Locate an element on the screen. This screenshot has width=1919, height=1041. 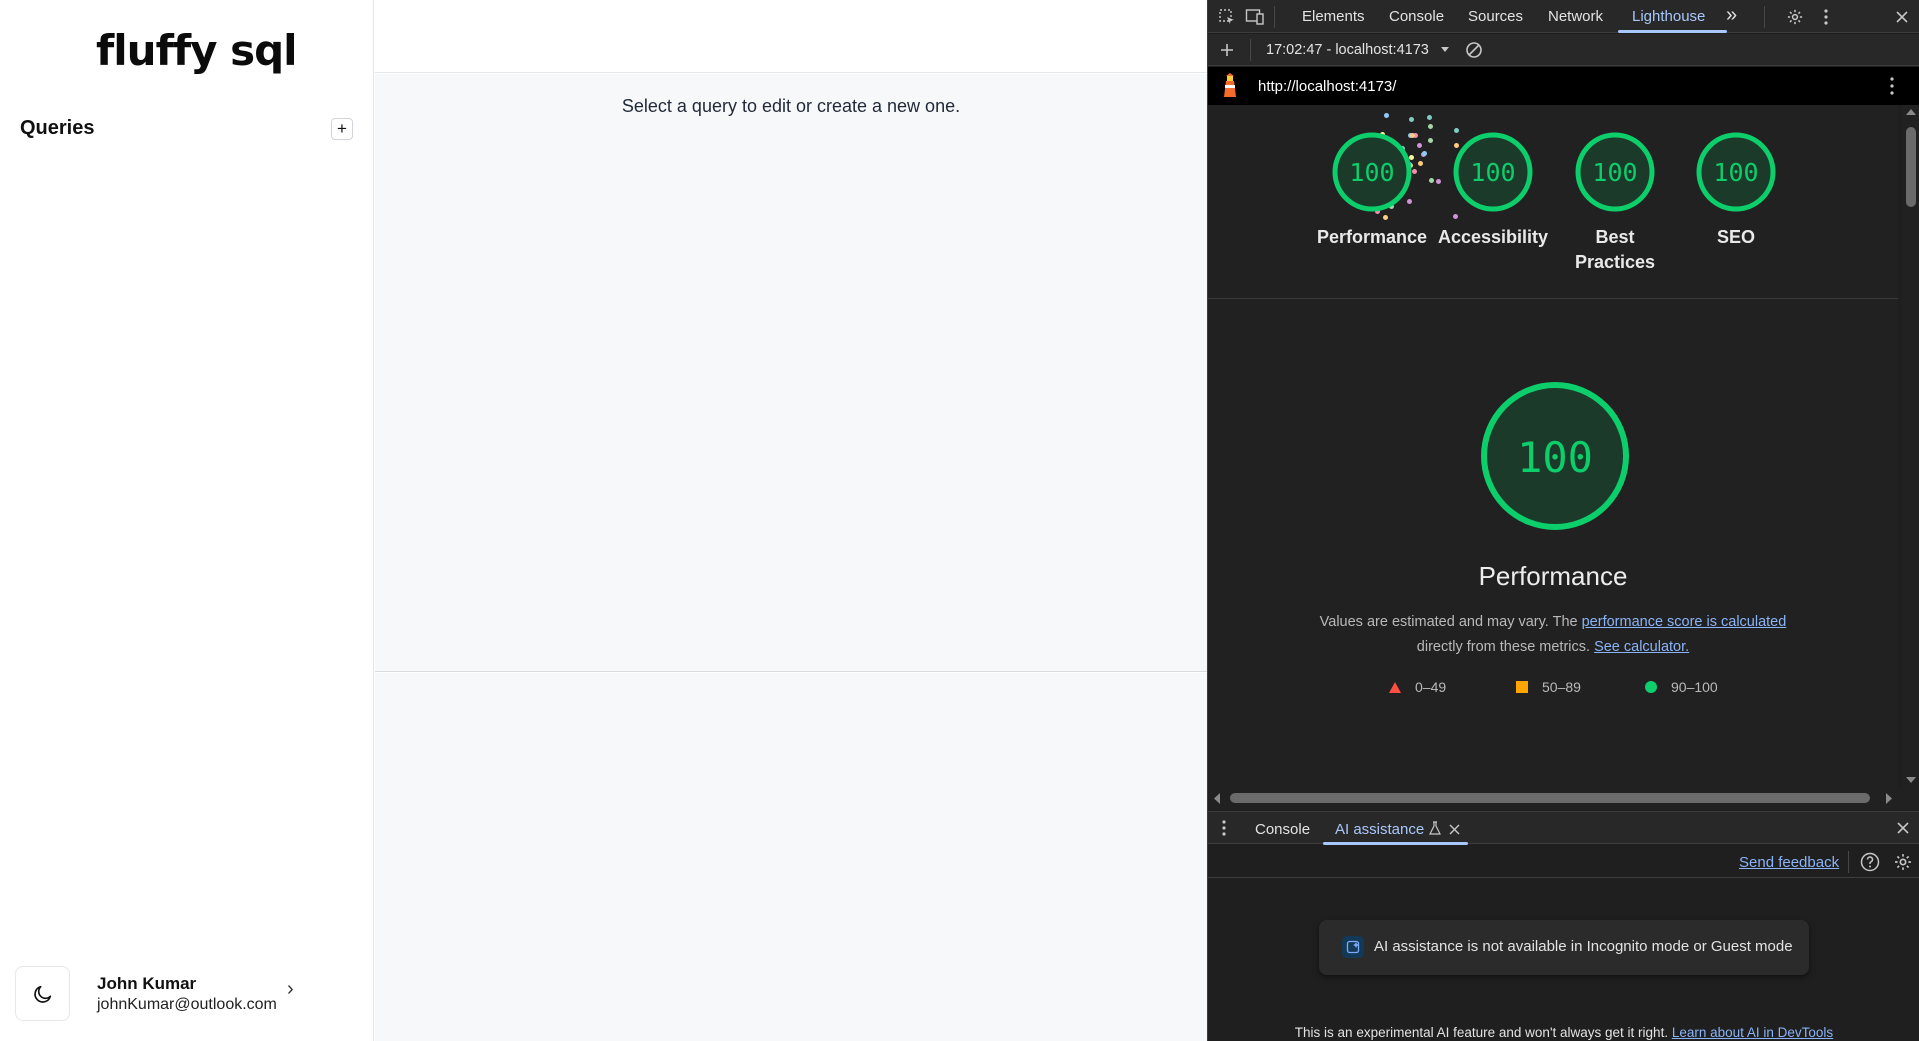
theme-toggle-button is located at coordinates (42, 993).